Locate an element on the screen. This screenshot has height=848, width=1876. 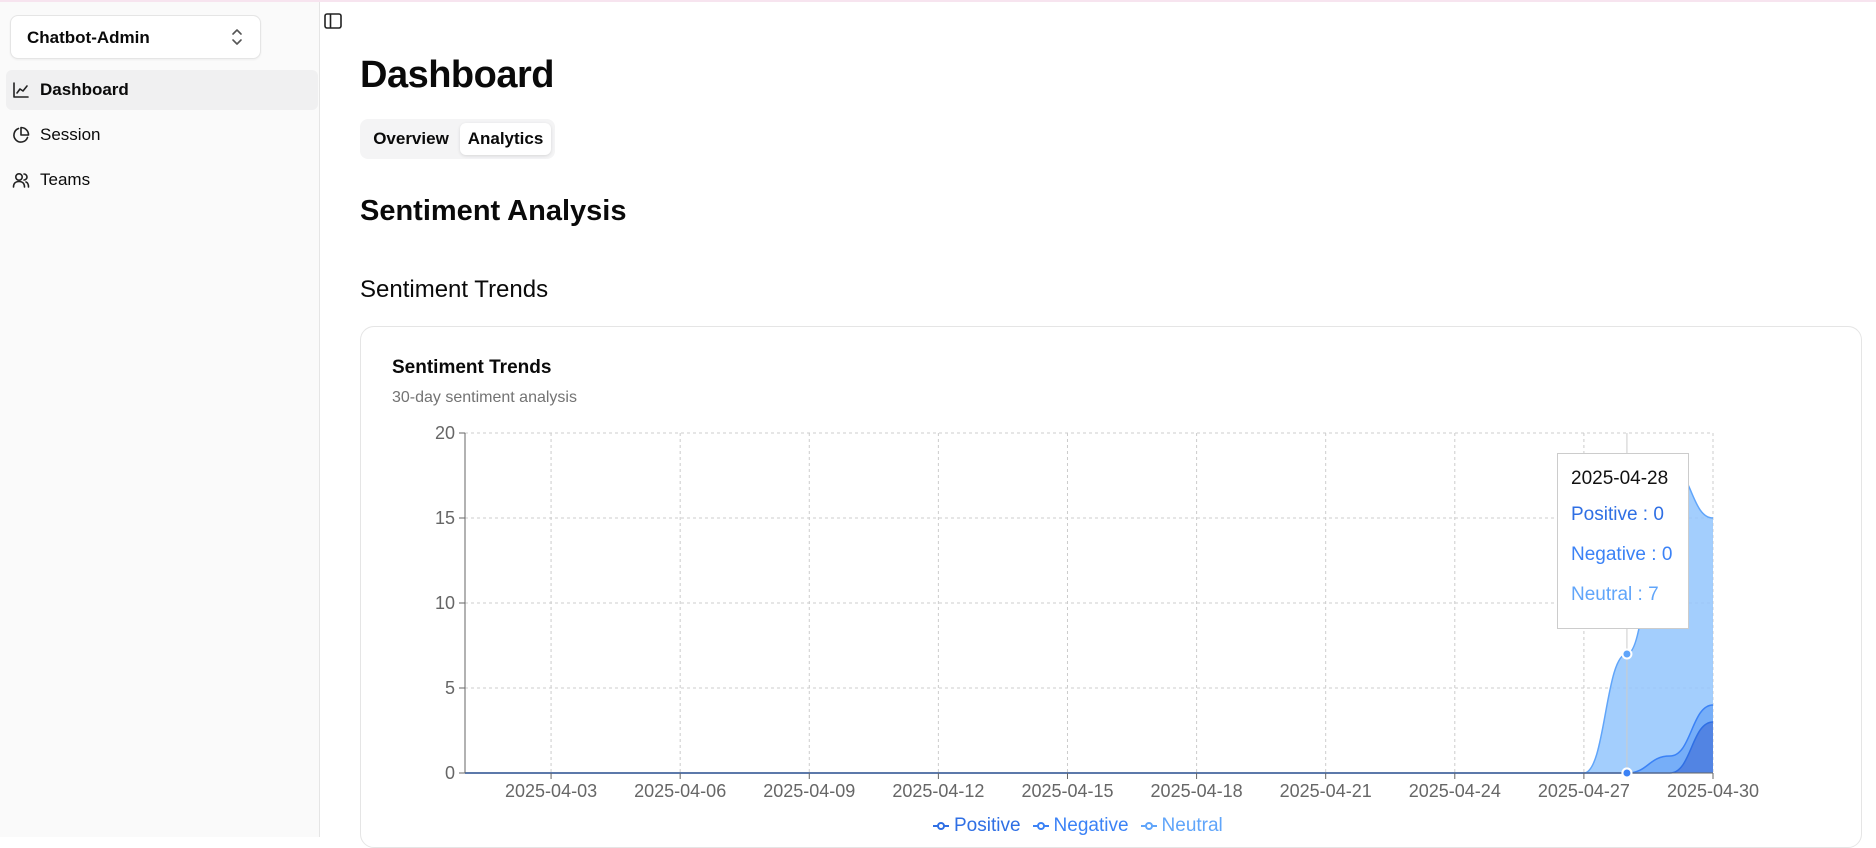
sidebar-item-label: Teams is located at coordinates (65, 179).